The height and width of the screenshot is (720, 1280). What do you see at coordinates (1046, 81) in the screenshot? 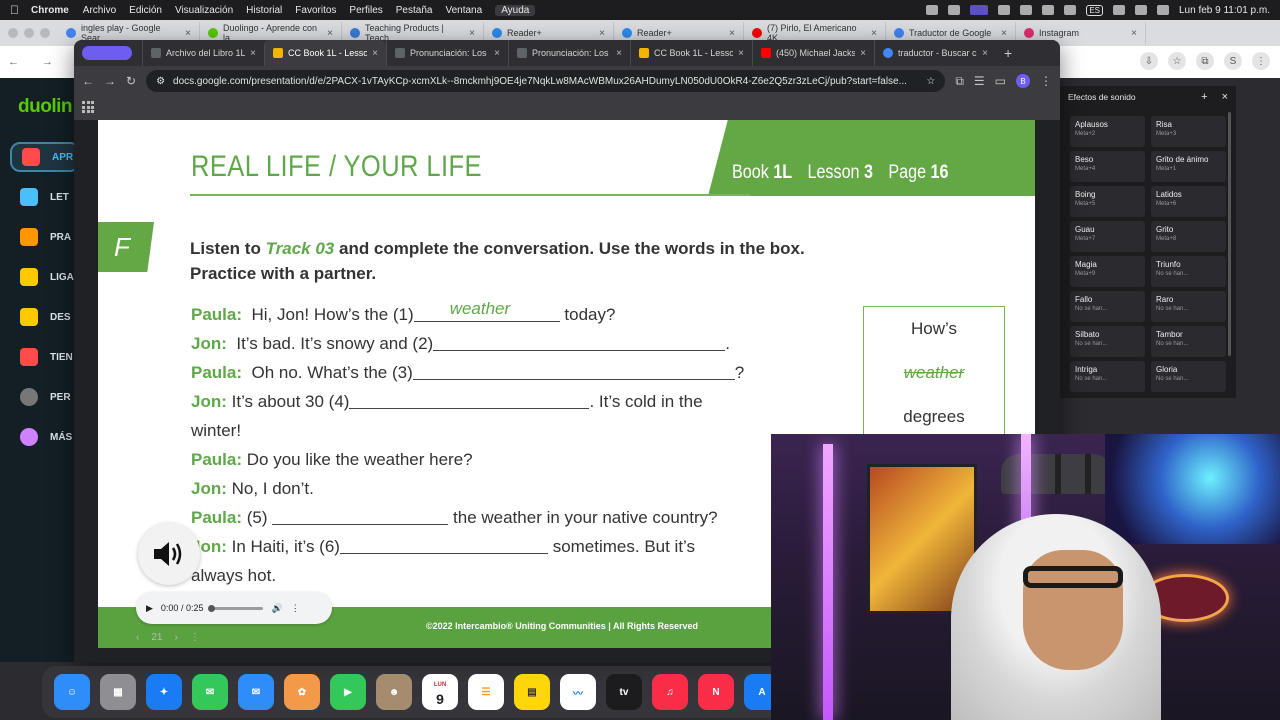
I see `chrome-menu-icon: ⋮` at bounding box center [1046, 81].